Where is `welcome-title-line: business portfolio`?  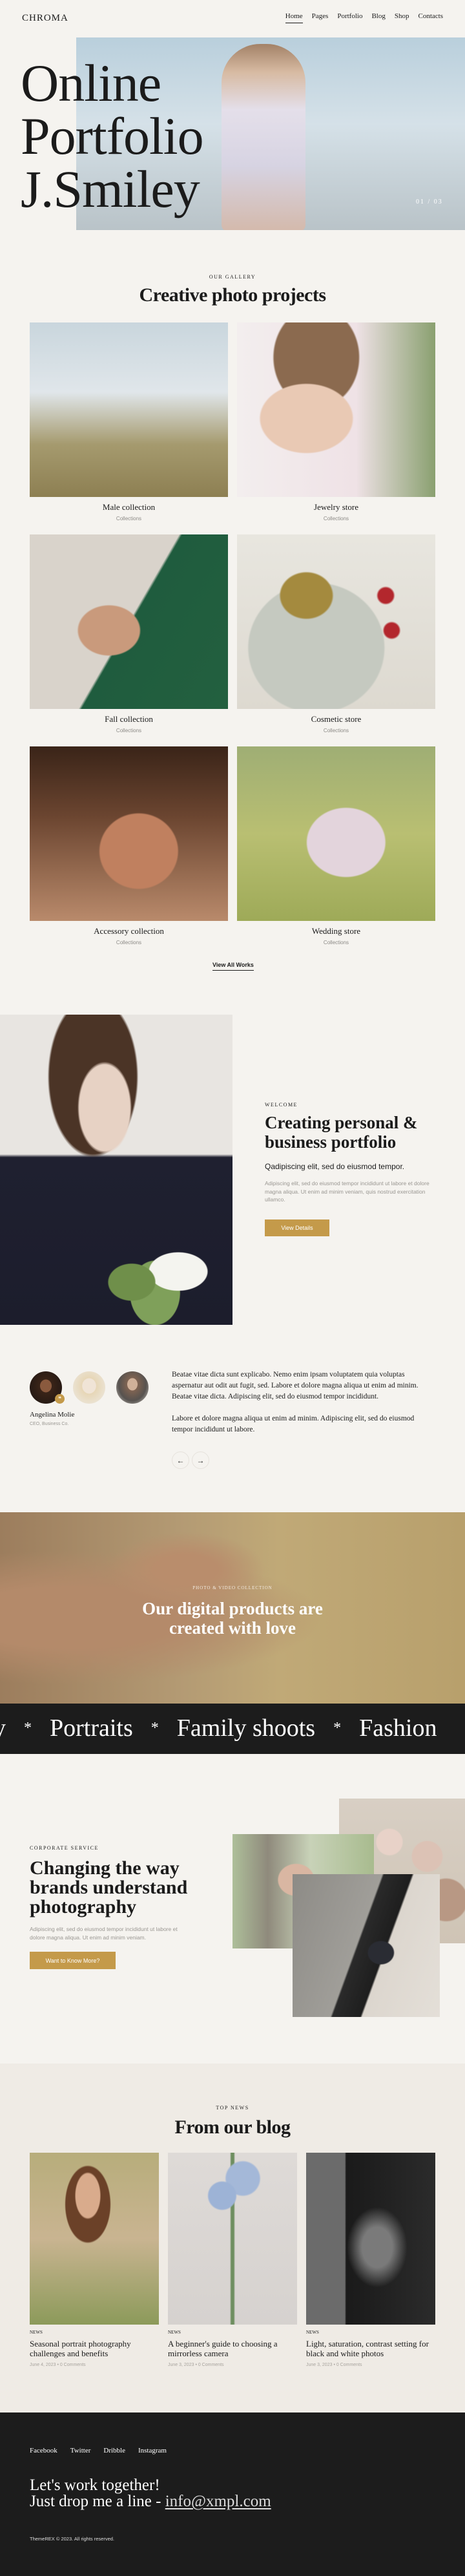
welcome-title-line: business portfolio is located at coordinates (331, 1142).